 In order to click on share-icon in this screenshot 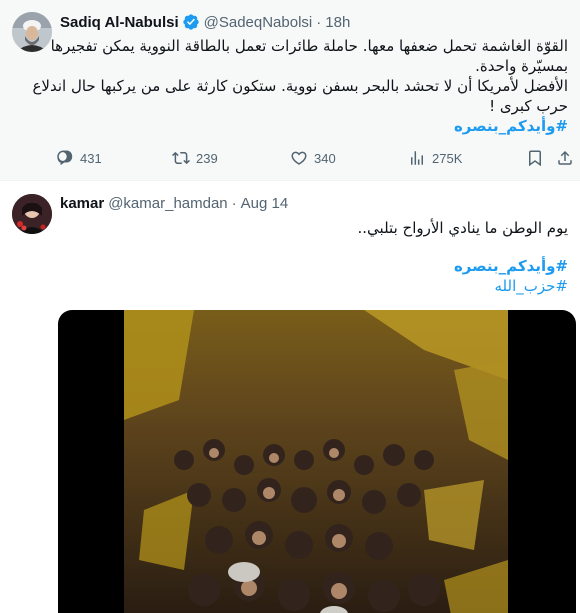, I will do `click(565, 157)`.